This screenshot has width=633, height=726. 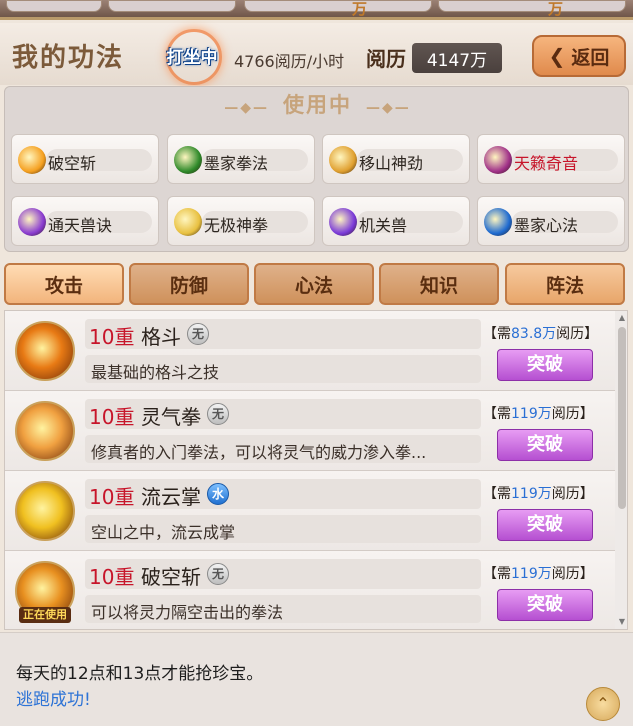 What do you see at coordinates (603, 704) in the screenshot?
I see `scroll-top-icon: ⌃` at bounding box center [603, 704].